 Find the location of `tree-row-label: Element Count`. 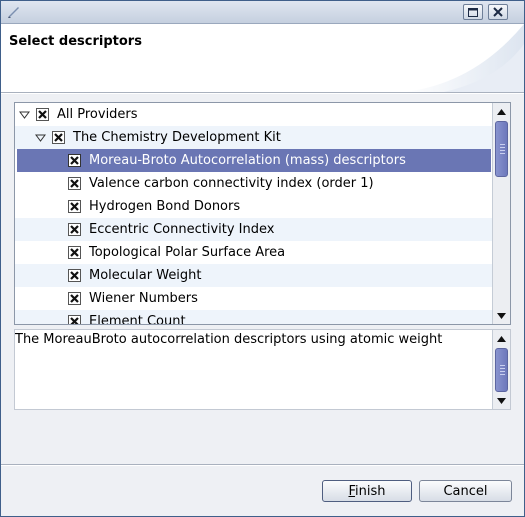

tree-row-label: Element Count is located at coordinates (137, 319).